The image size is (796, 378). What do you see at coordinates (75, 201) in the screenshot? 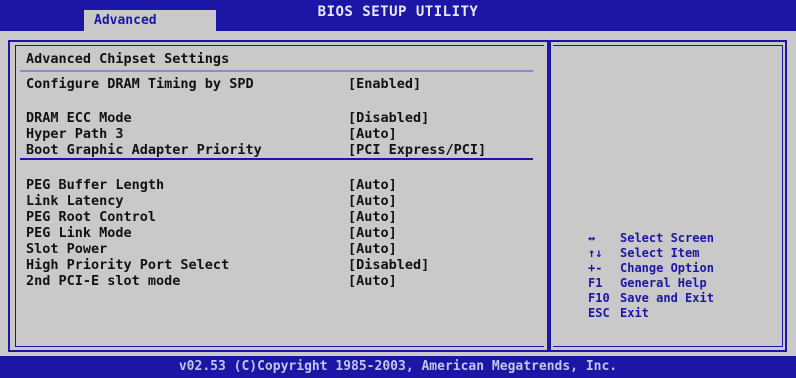
I see `setting-label-link-latency: Link Latency` at bounding box center [75, 201].